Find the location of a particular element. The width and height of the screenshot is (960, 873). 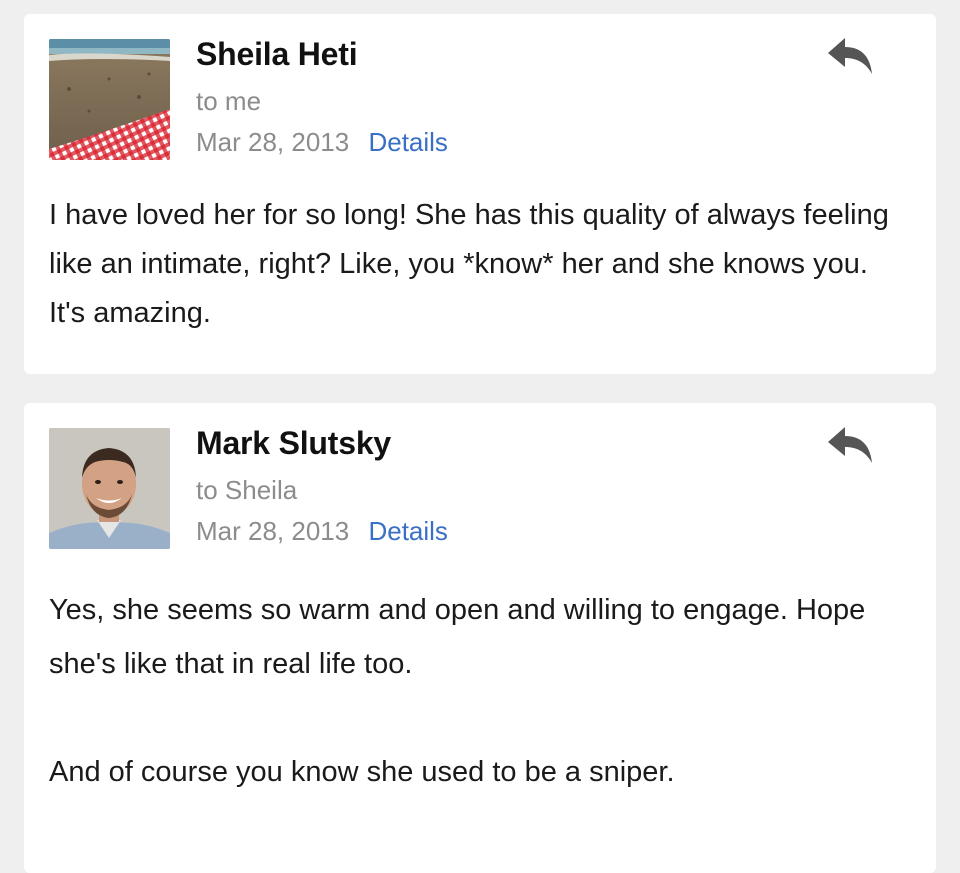

sender-name: Mark Slutsky is located at coordinates (294, 443).